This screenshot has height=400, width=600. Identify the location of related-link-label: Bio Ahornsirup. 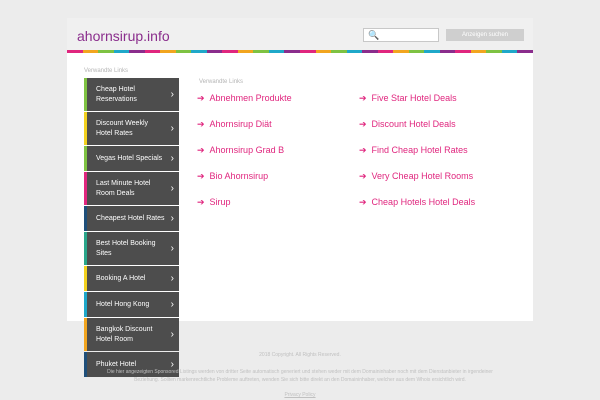
(239, 176).